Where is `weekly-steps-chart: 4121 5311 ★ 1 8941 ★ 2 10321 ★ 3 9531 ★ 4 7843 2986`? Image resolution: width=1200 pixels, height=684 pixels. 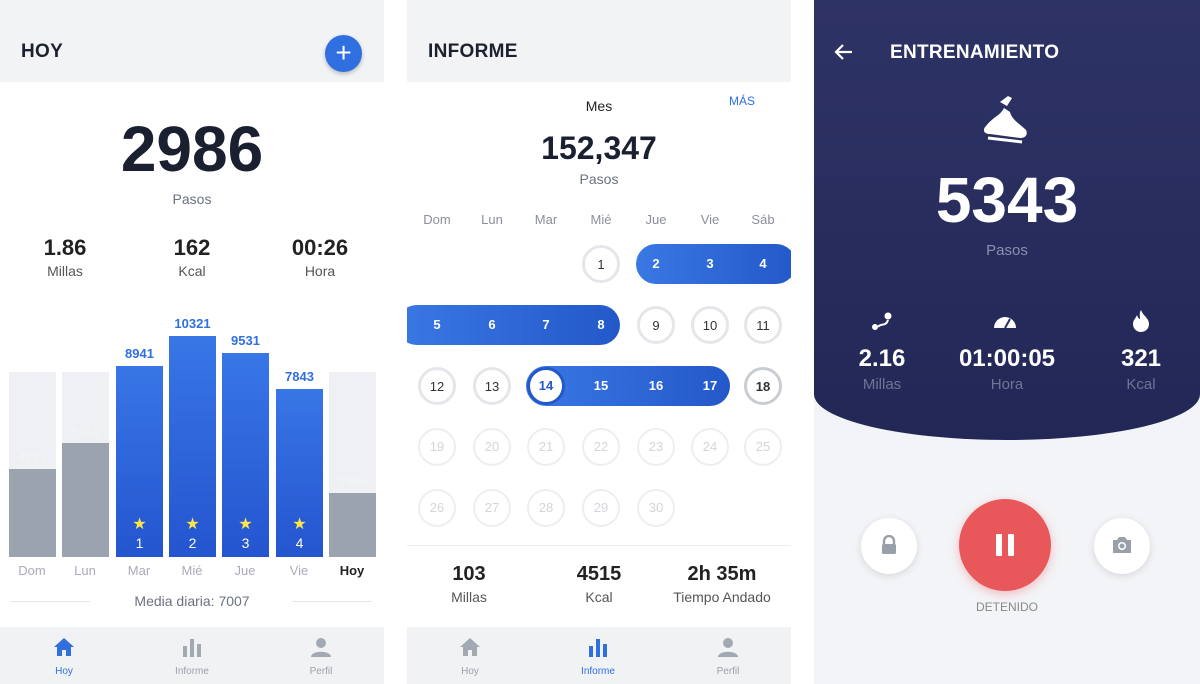 weekly-steps-chart: 4121 5311 ★ 1 8941 ★ 2 10321 ★ 3 9531 ★ 4 7843 2986 is located at coordinates (192, 428).